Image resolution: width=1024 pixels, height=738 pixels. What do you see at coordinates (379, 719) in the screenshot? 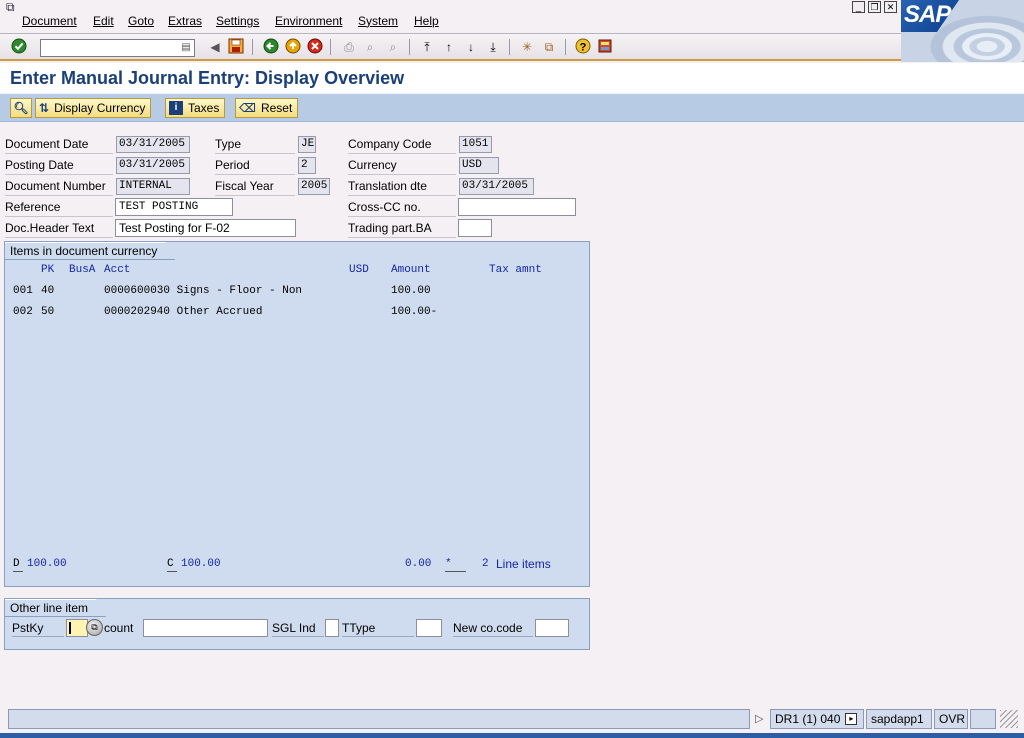
I see `status-message-area` at bounding box center [379, 719].